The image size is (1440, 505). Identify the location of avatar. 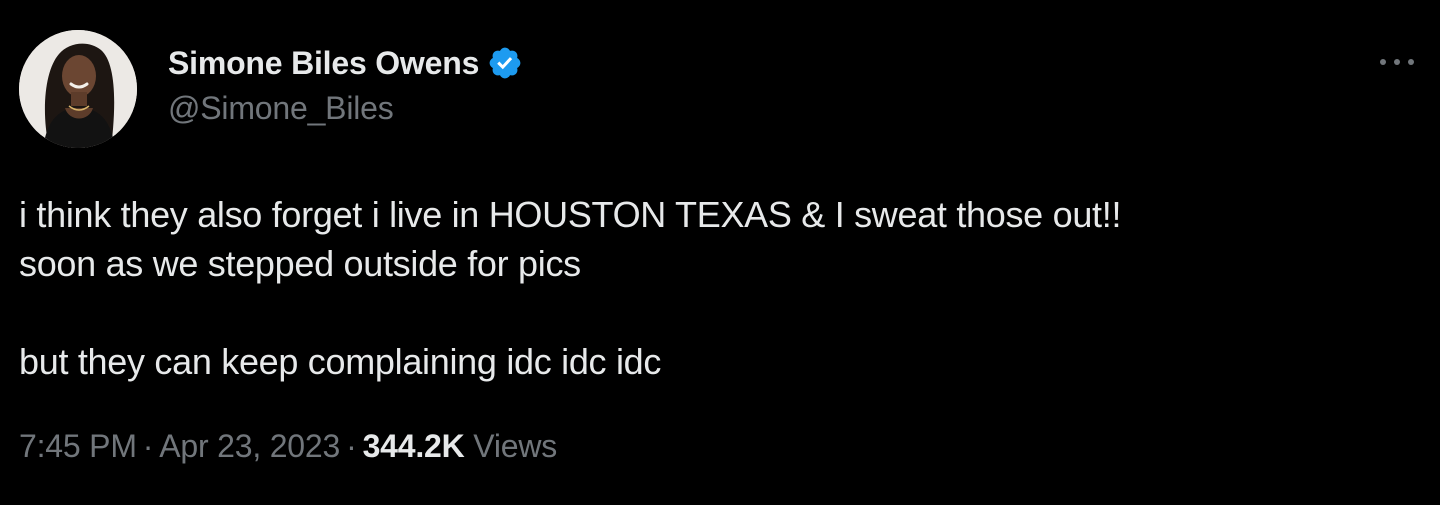
(78, 89).